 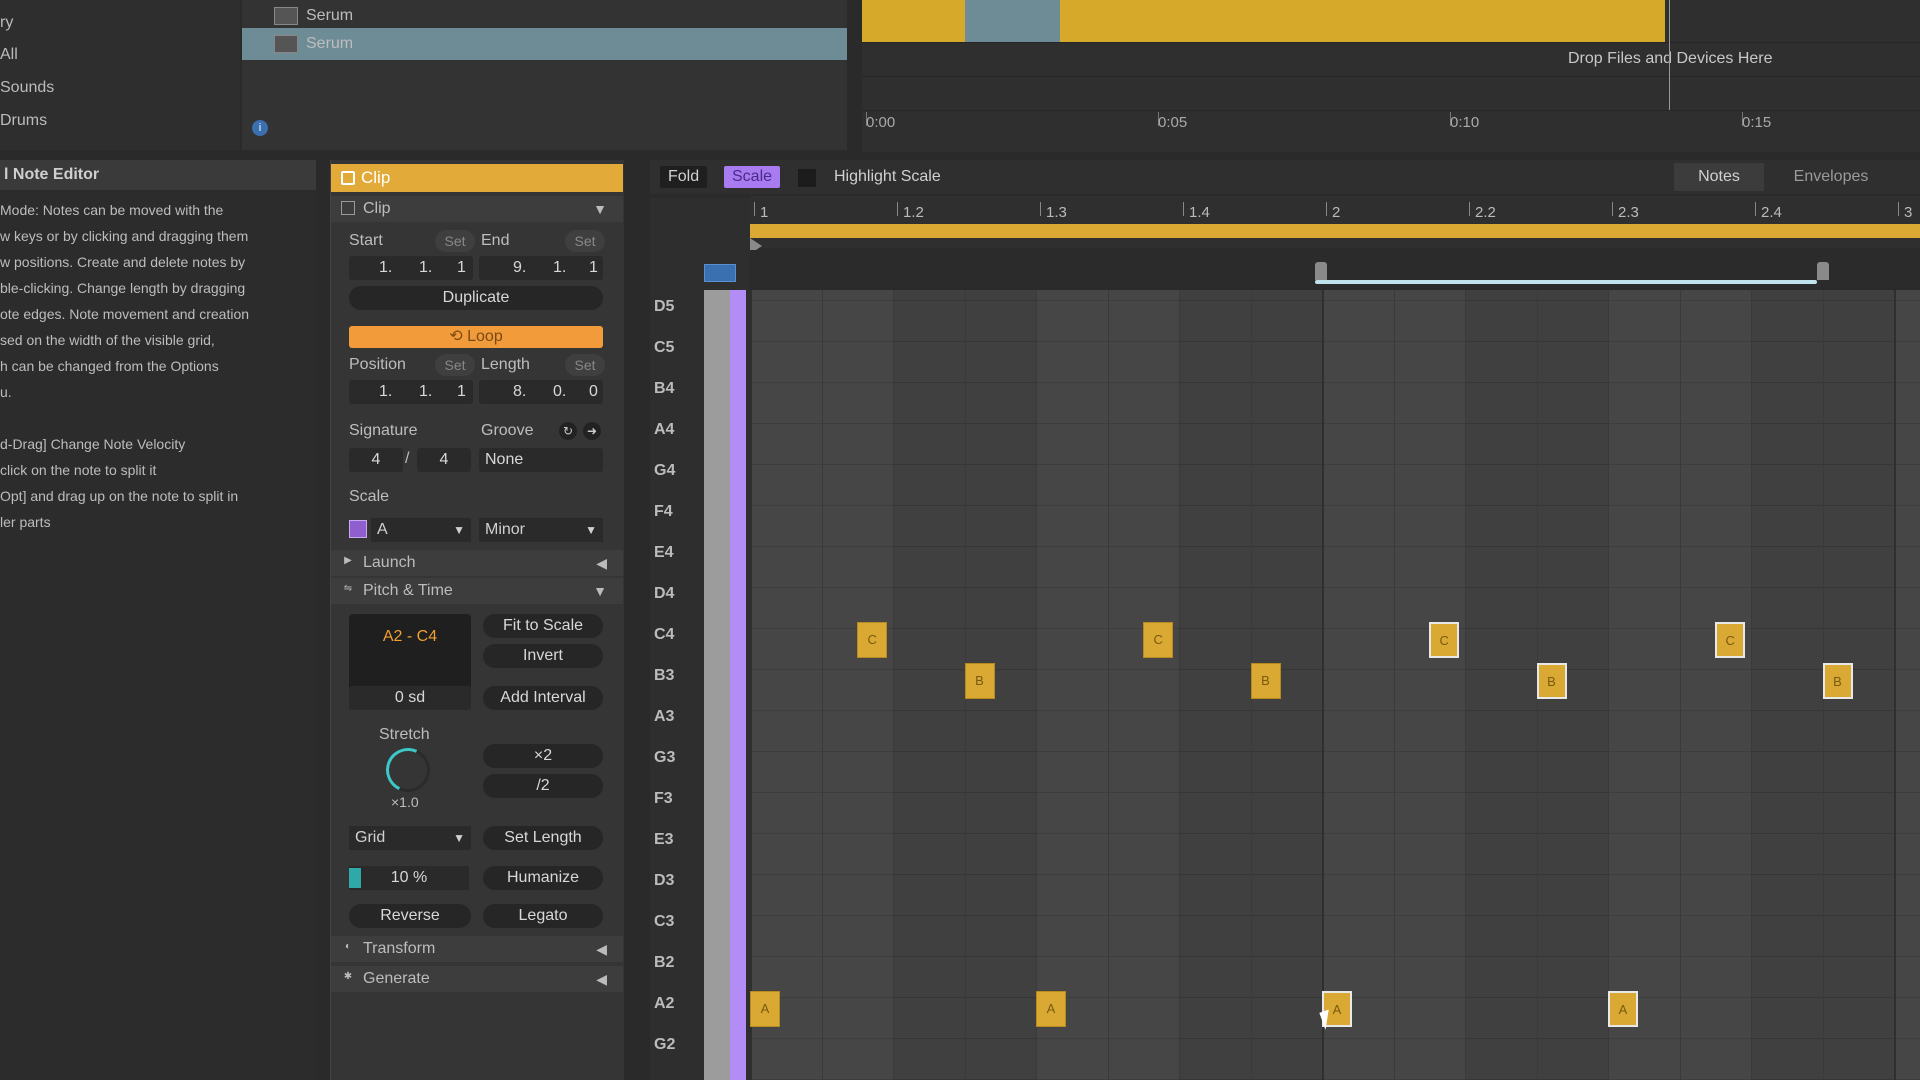 What do you see at coordinates (455, 241) in the screenshot?
I see `start-set-button: Set` at bounding box center [455, 241].